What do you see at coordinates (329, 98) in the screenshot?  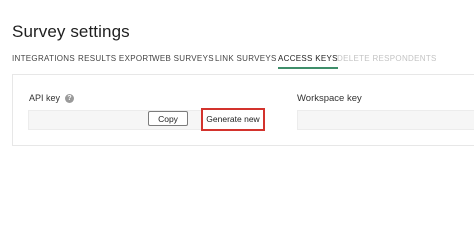 I see `workspace-key-label: Workspace key` at bounding box center [329, 98].